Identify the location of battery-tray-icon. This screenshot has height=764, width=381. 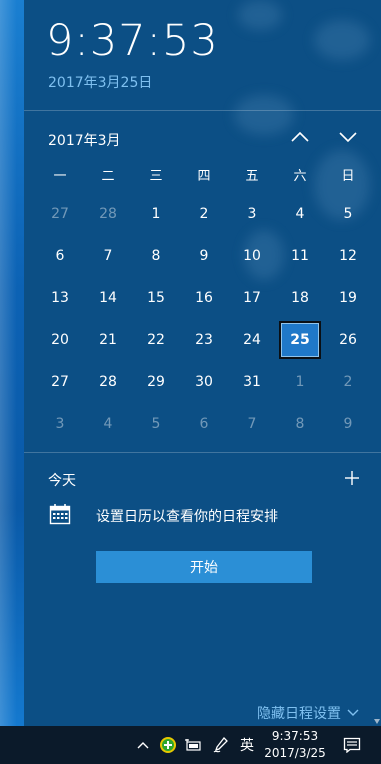
(193, 745).